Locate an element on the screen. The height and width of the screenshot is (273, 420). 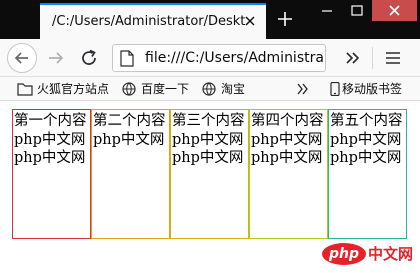
site-watermark: php 中文网 is located at coordinates (369, 255).